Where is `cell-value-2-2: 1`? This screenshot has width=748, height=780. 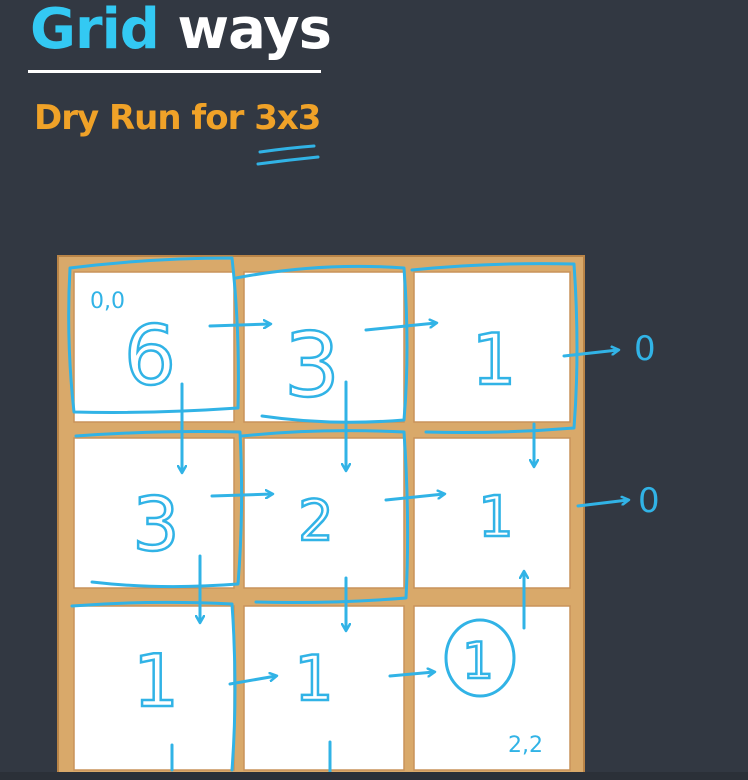
cell-value-2-2: 1 is located at coordinates (478, 661).